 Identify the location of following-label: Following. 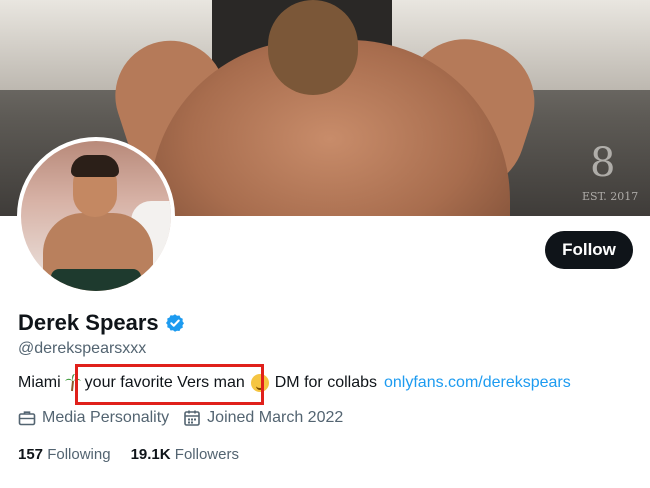
(79, 454).